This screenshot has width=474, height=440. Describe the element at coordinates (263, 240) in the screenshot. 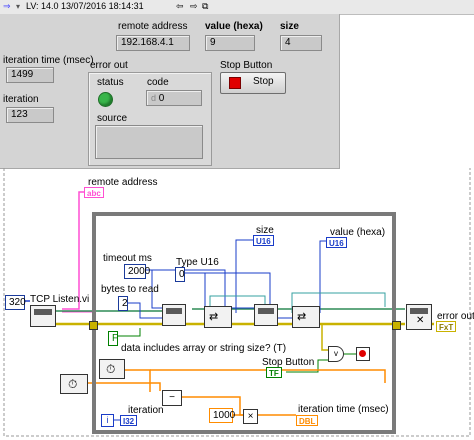

I see `bd-size-terminal: U16` at that location.